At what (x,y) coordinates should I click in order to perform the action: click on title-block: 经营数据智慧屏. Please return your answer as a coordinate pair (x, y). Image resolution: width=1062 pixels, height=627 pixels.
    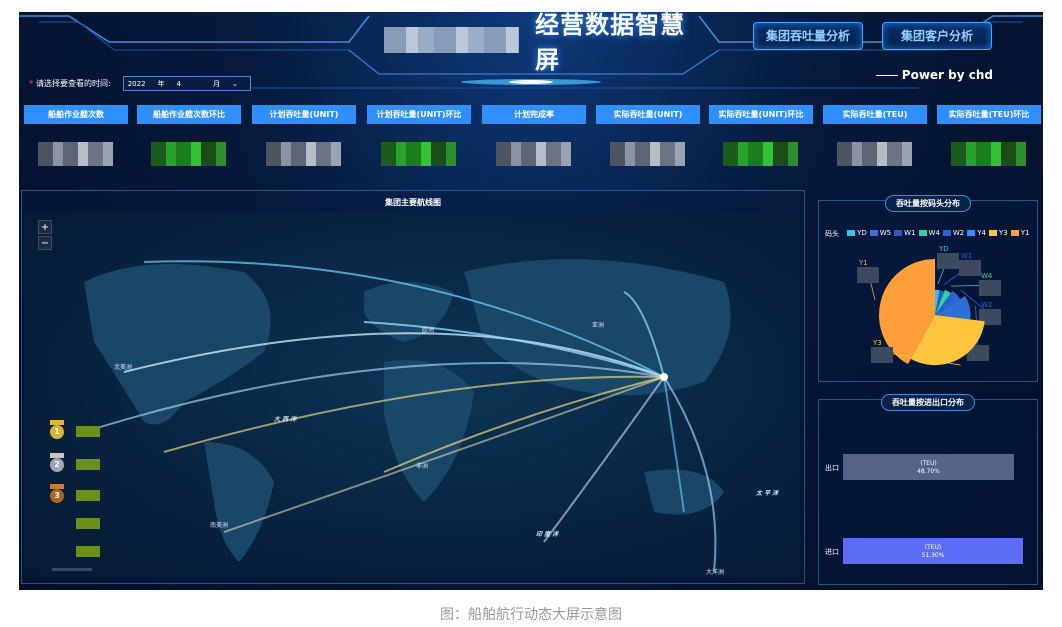
    Looking at the image, I should click on (544, 43).